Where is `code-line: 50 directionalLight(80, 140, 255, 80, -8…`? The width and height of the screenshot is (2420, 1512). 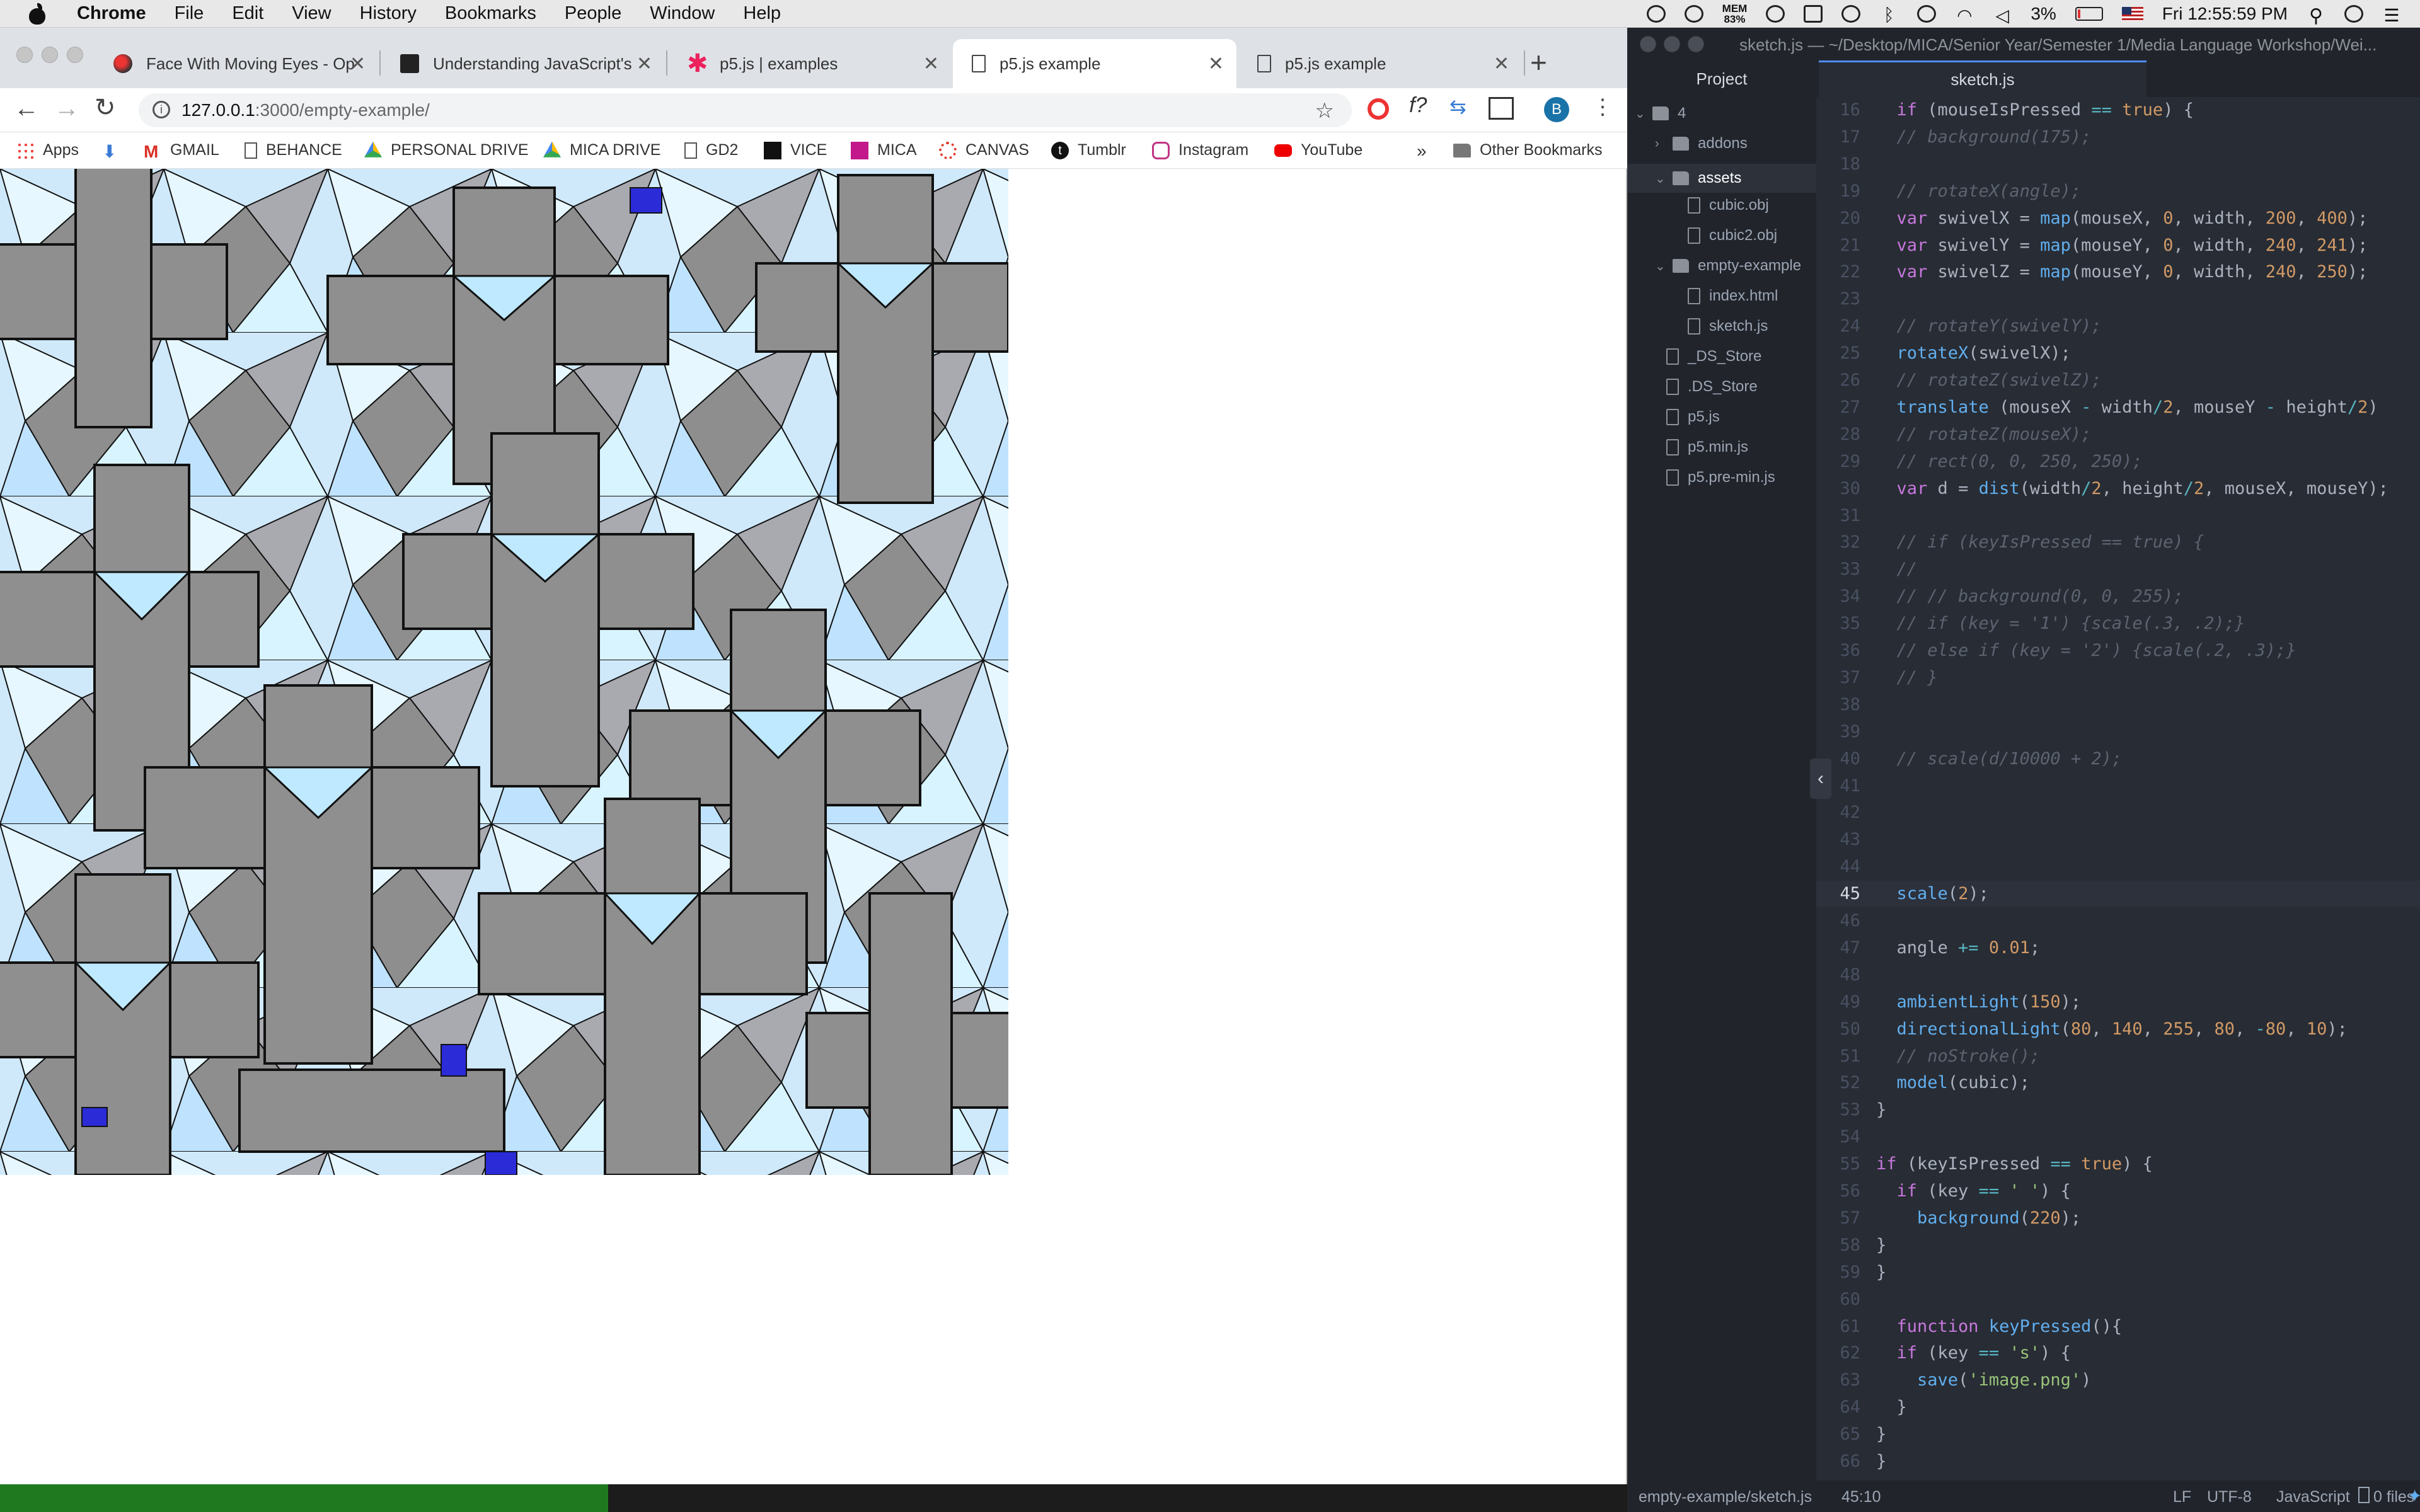 code-line: 50 directionalLight(80, 140, 255, 80, -8… is located at coordinates (2118, 1029).